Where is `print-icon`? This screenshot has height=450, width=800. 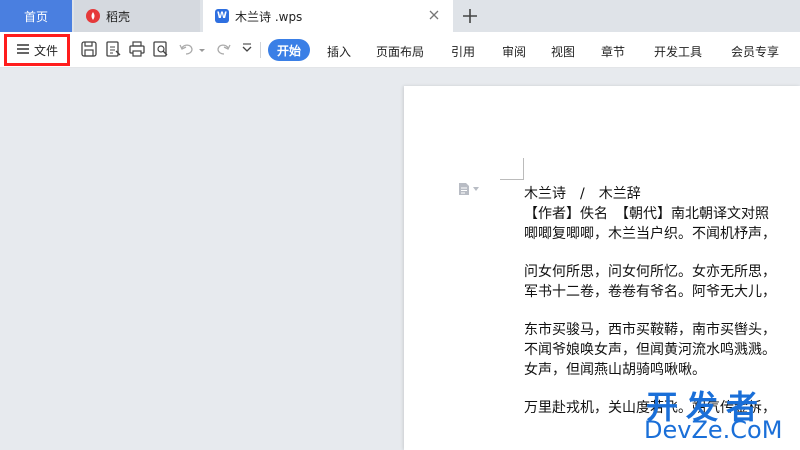 print-icon is located at coordinates (137, 49).